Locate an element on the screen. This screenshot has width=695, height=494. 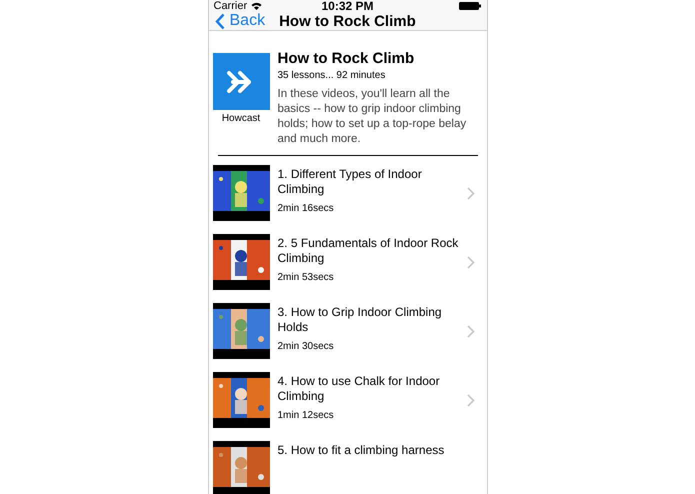
logo-icon is located at coordinates (241, 81).